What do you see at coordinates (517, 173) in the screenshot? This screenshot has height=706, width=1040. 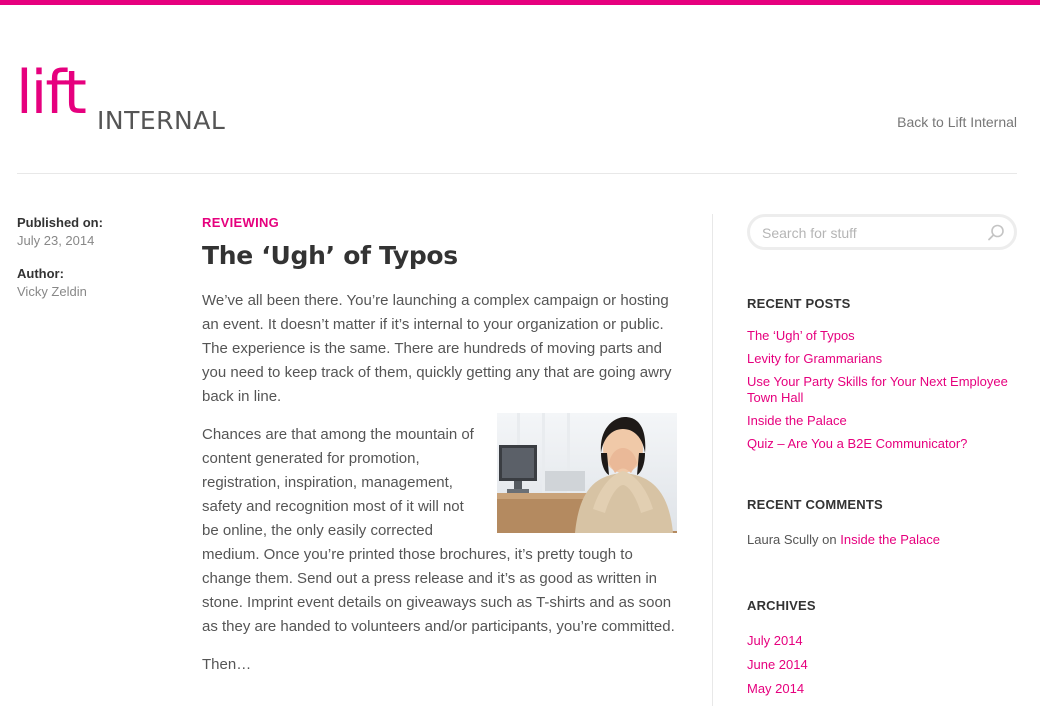 I see `header-divider` at bounding box center [517, 173].